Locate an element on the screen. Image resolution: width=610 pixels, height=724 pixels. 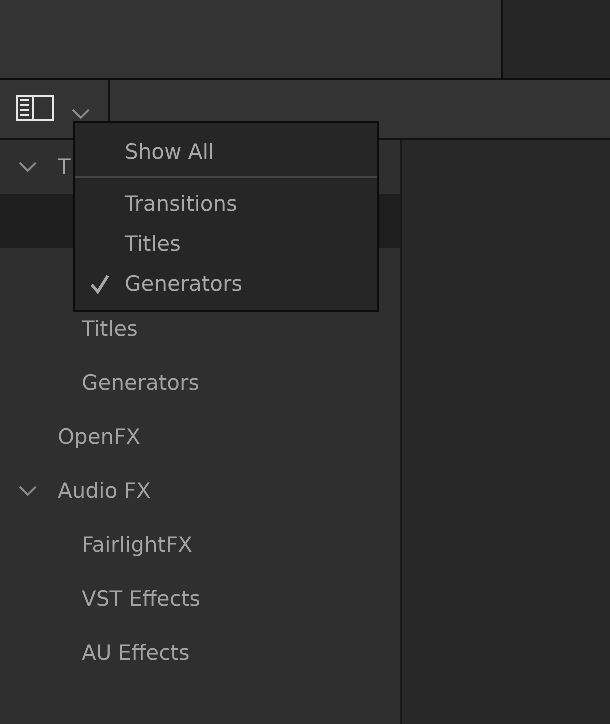
tree-label: T is located at coordinates (64, 167).